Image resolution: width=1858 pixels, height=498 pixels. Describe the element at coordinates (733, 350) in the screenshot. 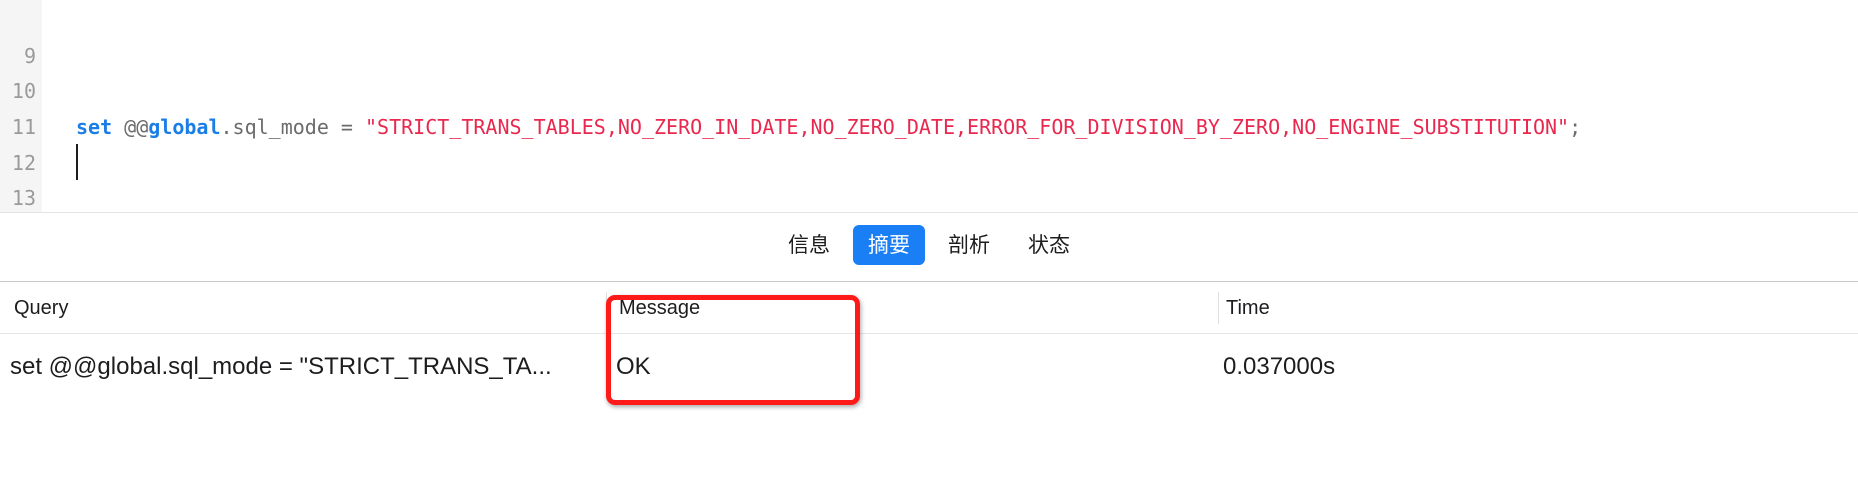

I see `highlight-annotation` at that location.